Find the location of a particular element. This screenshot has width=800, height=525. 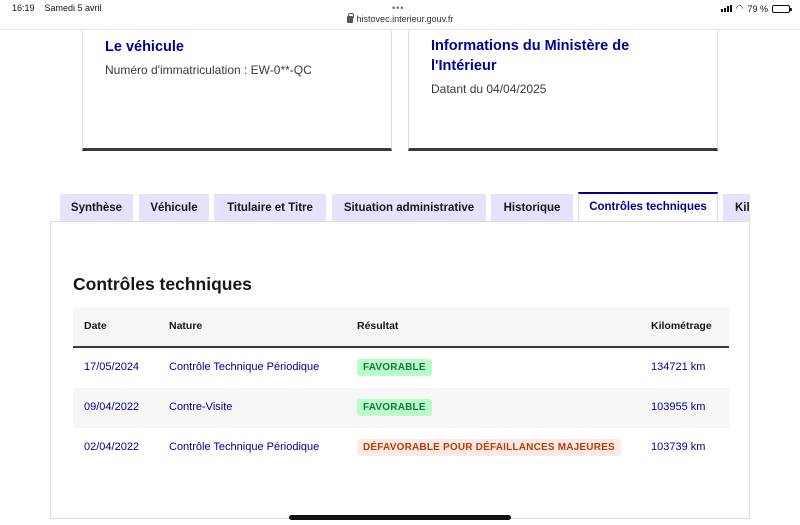

row-nature: Contre-Visite is located at coordinates (201, 407).